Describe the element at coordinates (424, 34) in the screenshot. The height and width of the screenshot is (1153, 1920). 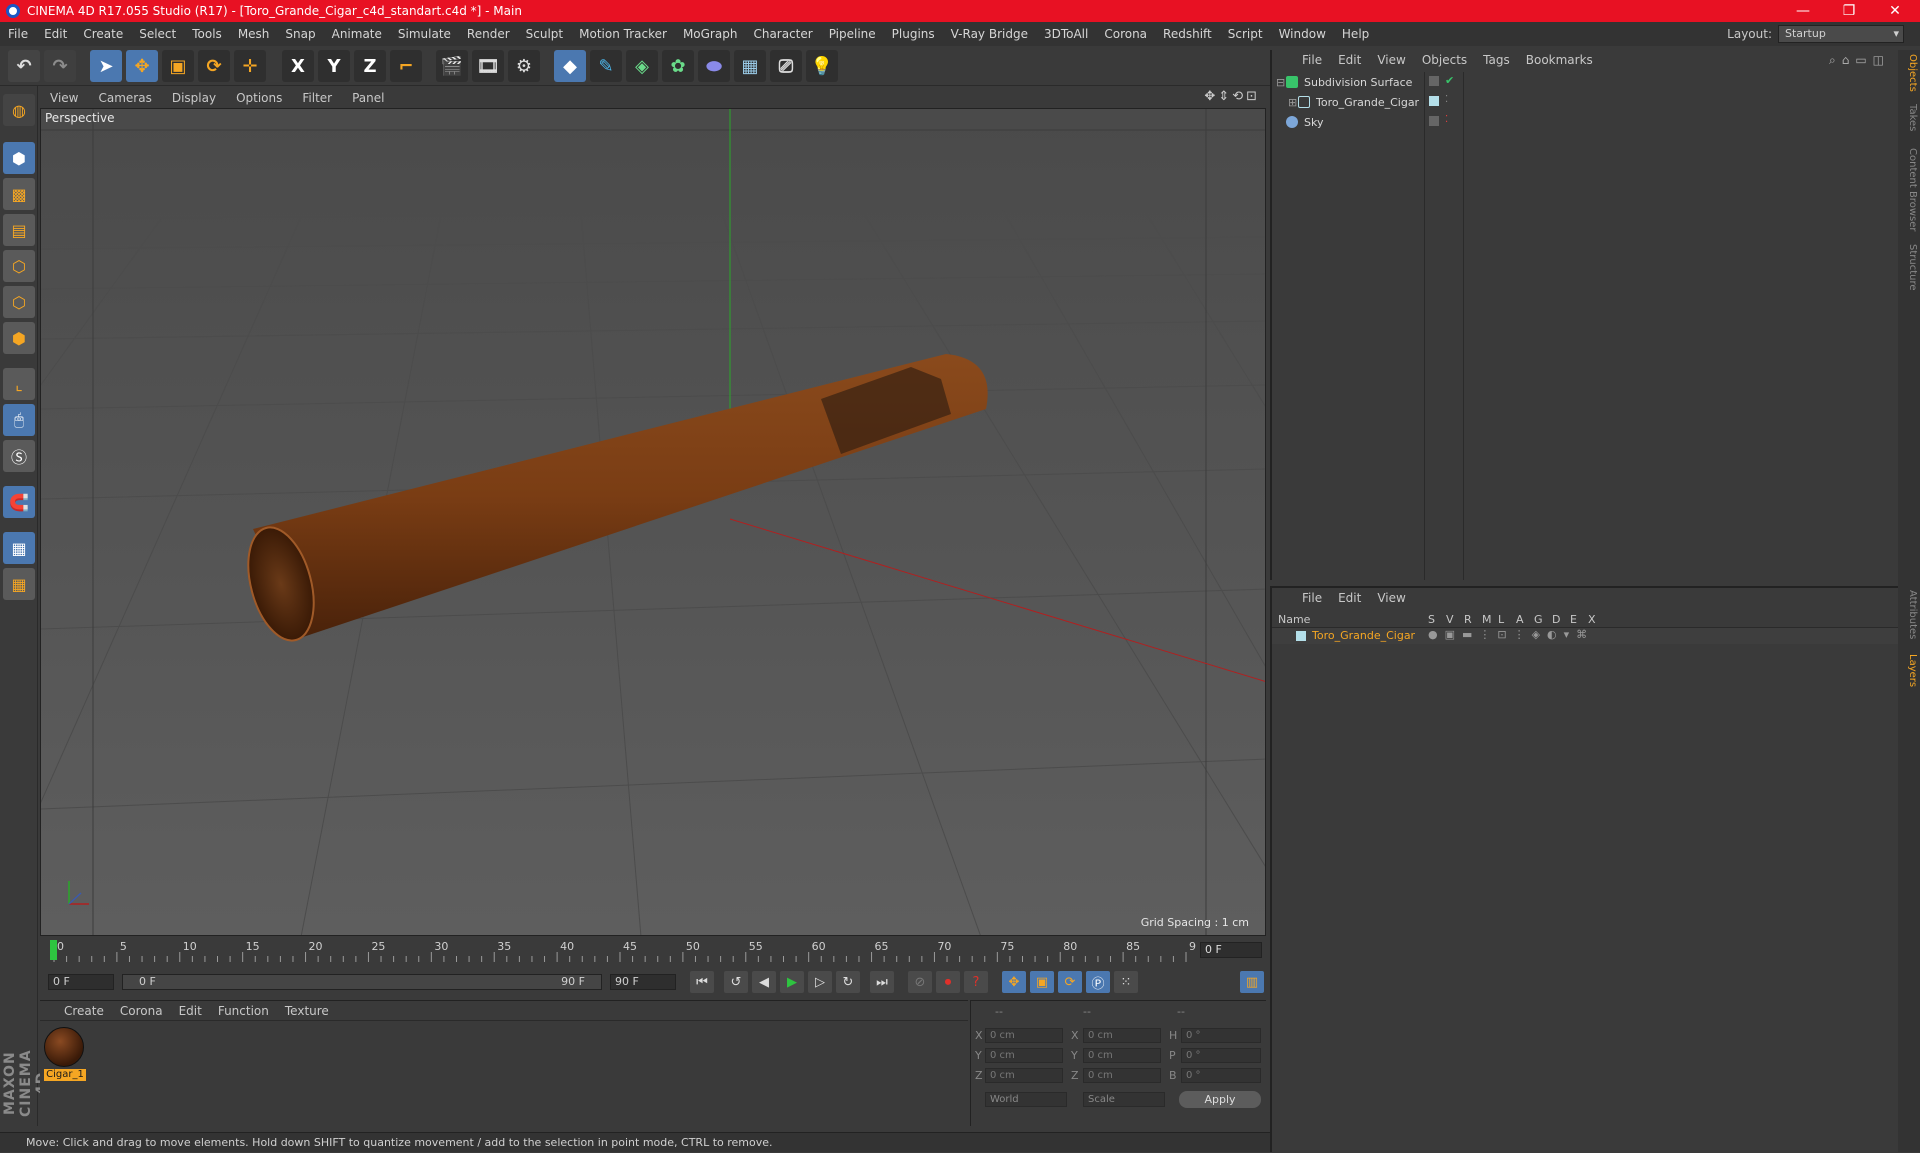
I see `menu-simulate: Simulate` at that location.